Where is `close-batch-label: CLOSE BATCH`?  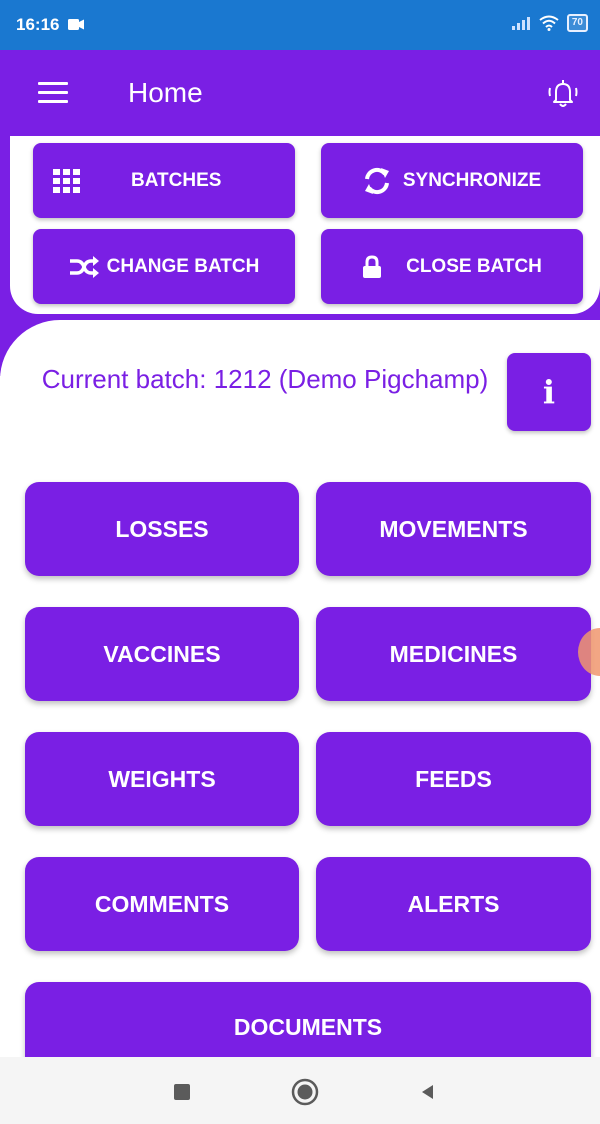 close-batch-label: CLOSE BATCH is located at coordinates (474, 266).